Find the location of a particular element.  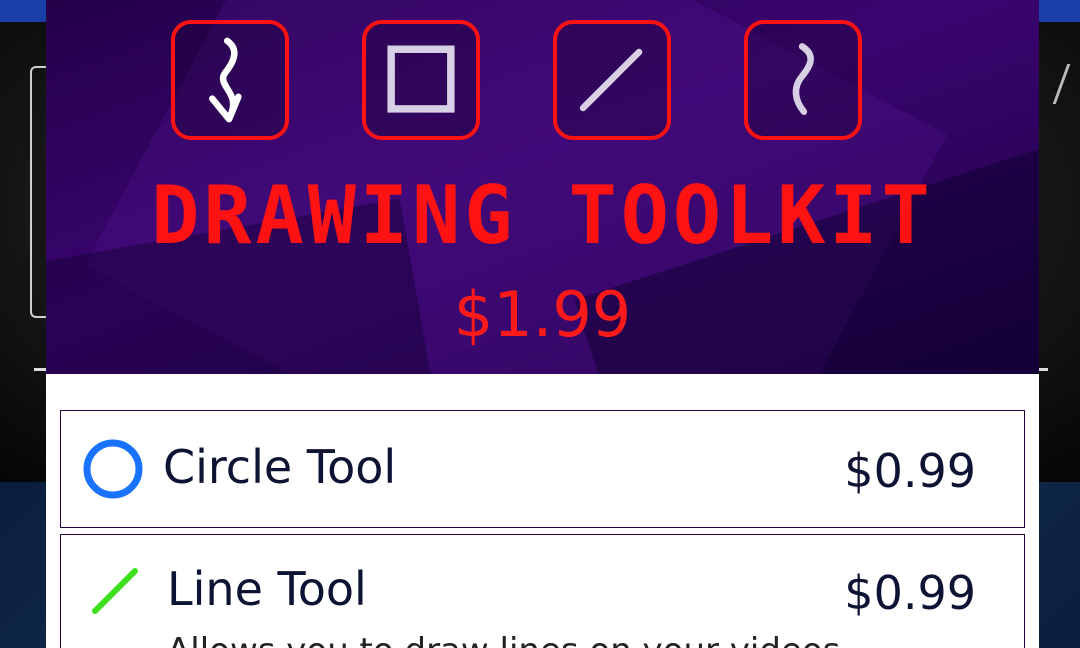

item-name: Circle Tool is located at coordinates (280, 467).